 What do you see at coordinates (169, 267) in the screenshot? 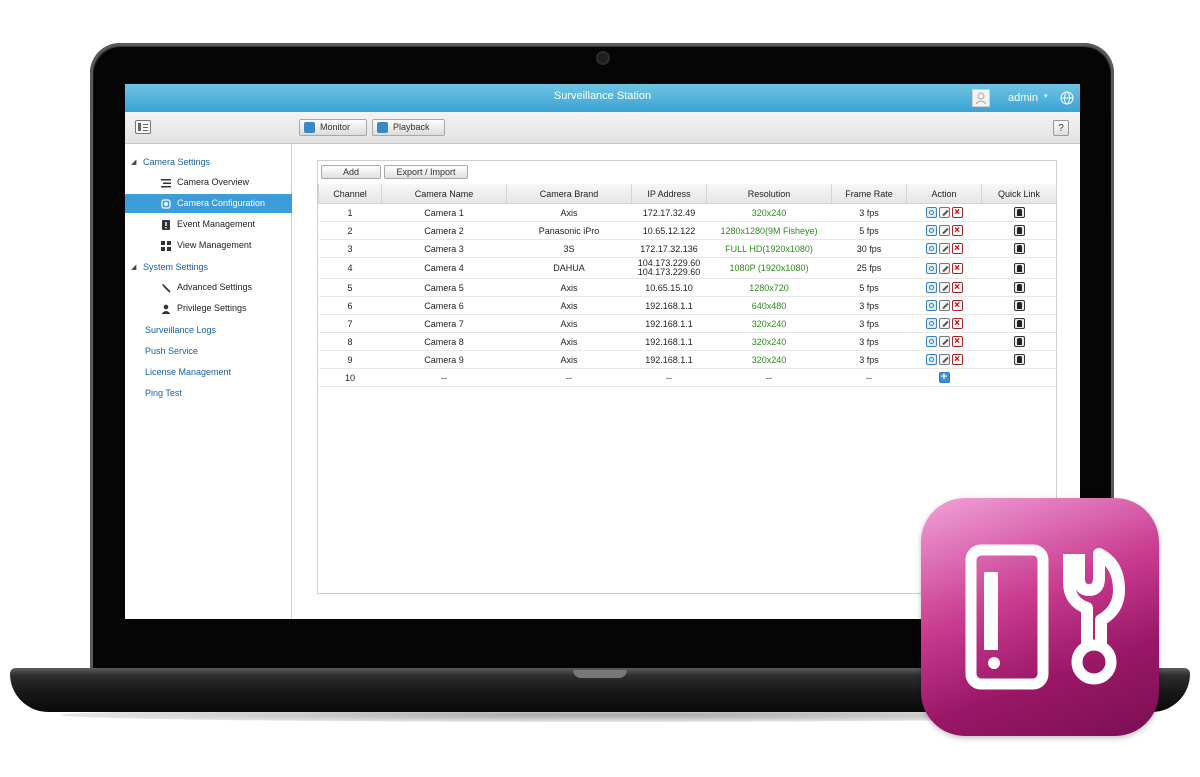
I see `sidebar-group-system-settings: ◢ System Settings` at bounding box center [169, 267].